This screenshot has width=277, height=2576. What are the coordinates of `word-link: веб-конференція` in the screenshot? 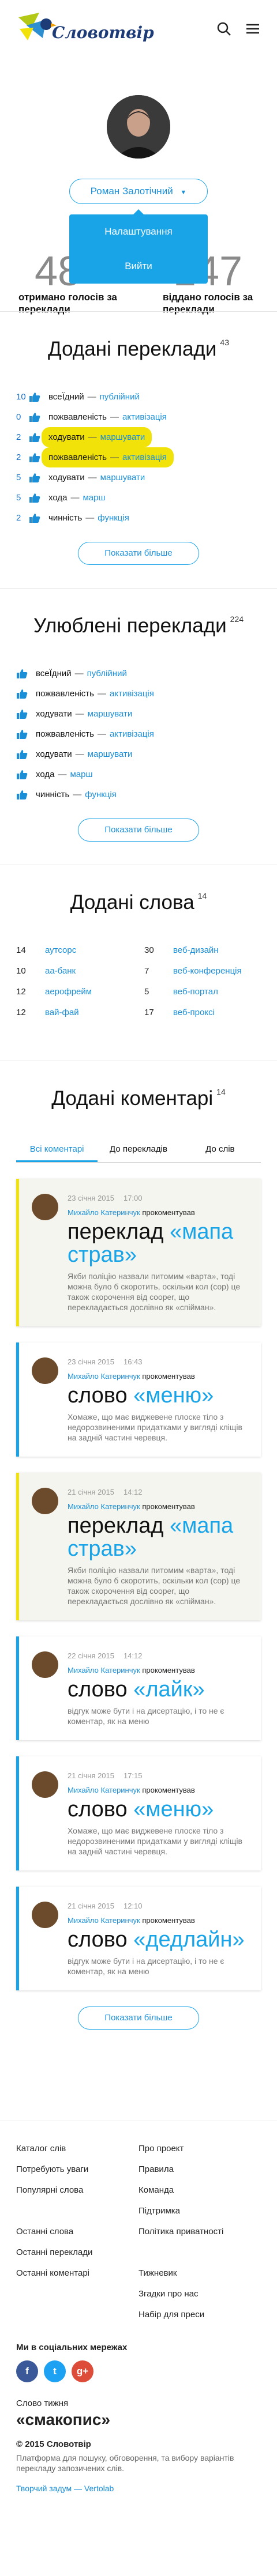 It's located at (207, 971).